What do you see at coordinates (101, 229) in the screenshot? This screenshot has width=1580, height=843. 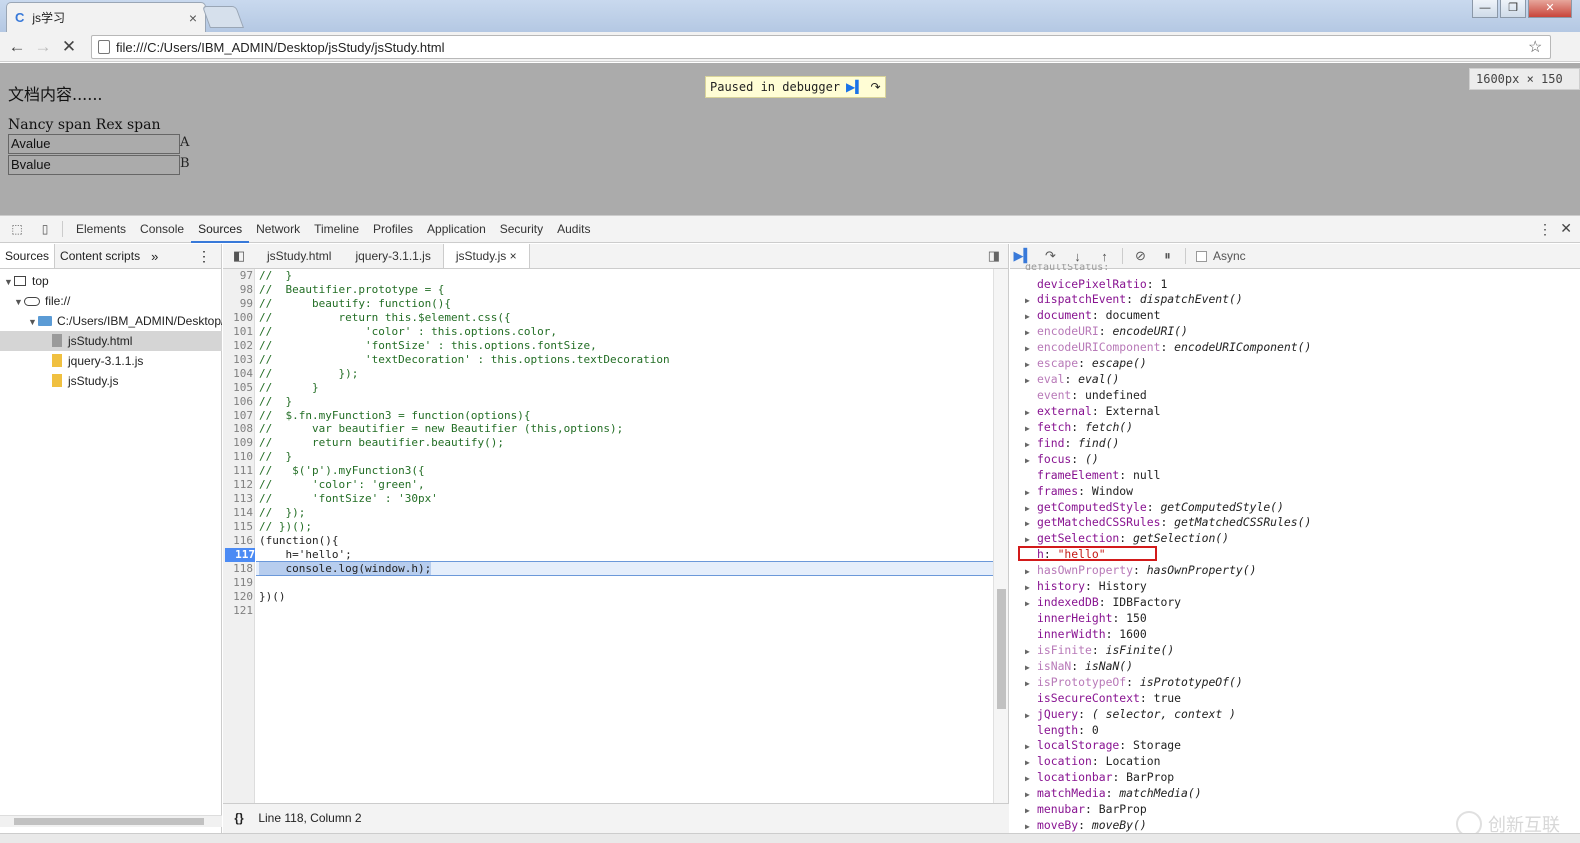 I see `tab-elements: Elements` at bounding box center [101, 229].